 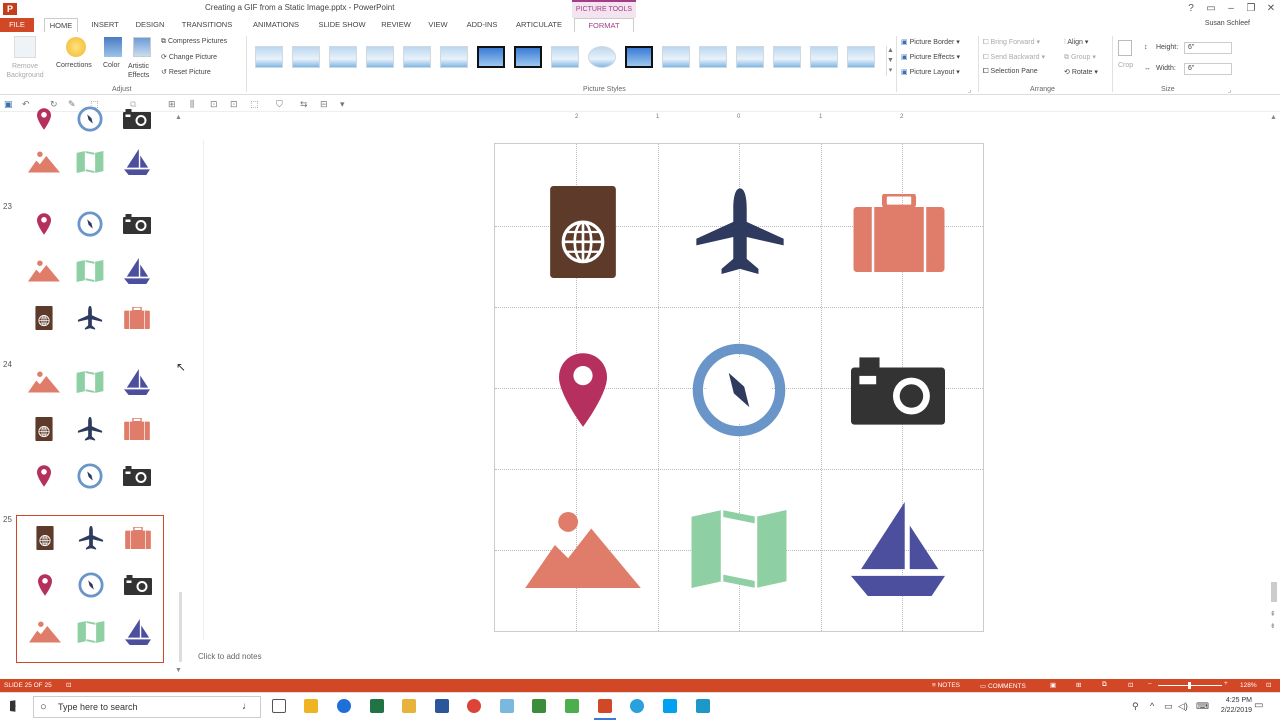 I want to click on slide-sorter-icon: ⊞, so click(x=1078, y=685).